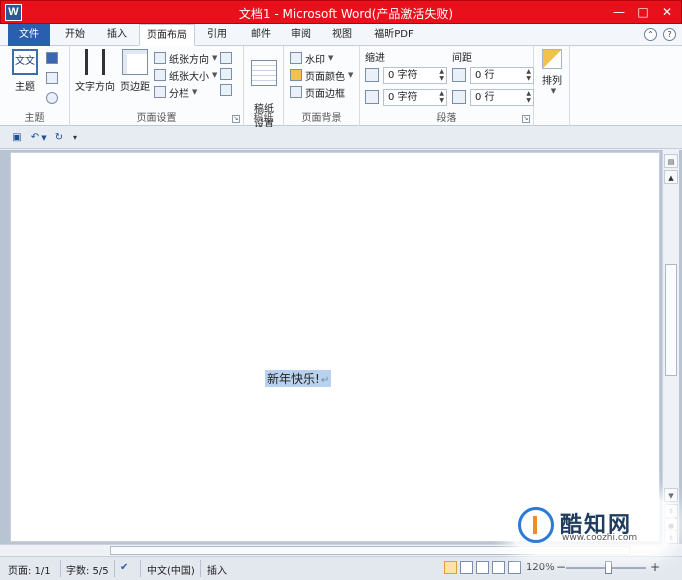 The height and width of the screenshot is (580, 682). I want to click on arrange-button: 排列 ▼, so click(552, 72).